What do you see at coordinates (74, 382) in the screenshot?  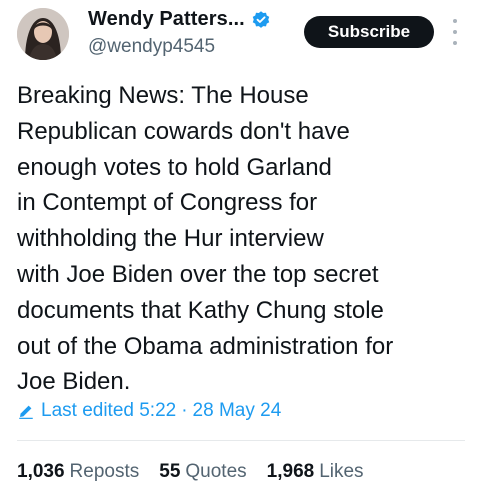 I see `tweet-line: Joe Biden.` at bounding box center [74, 382].